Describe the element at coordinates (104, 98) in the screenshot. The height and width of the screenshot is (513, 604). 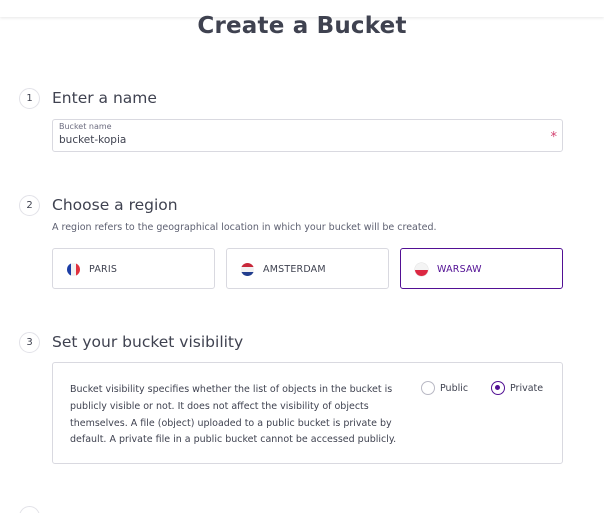
I see `step-1-title: Enter a name` at that location.